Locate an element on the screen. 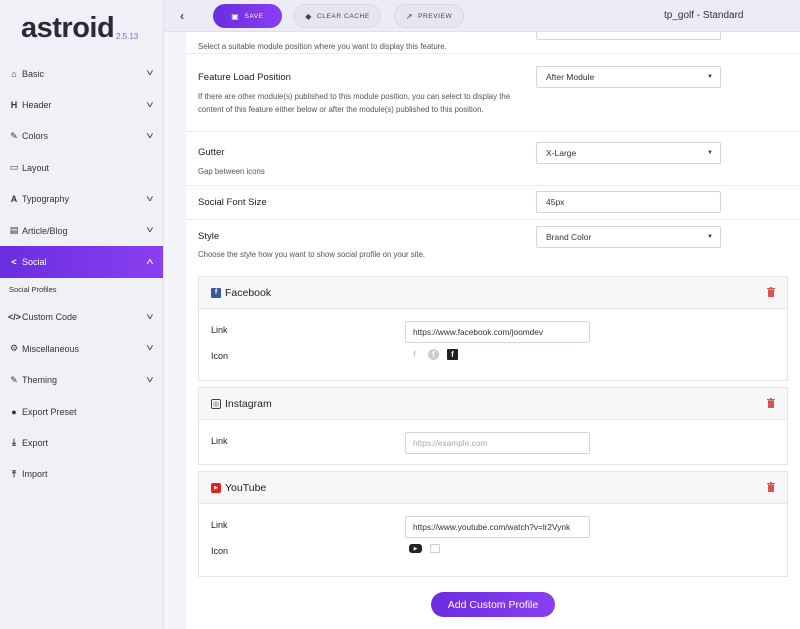 The height and width of the screenshot is (629, 800). sidebar-subitem-social-profiles: Social Profiles is located at coordinates (81, 290).